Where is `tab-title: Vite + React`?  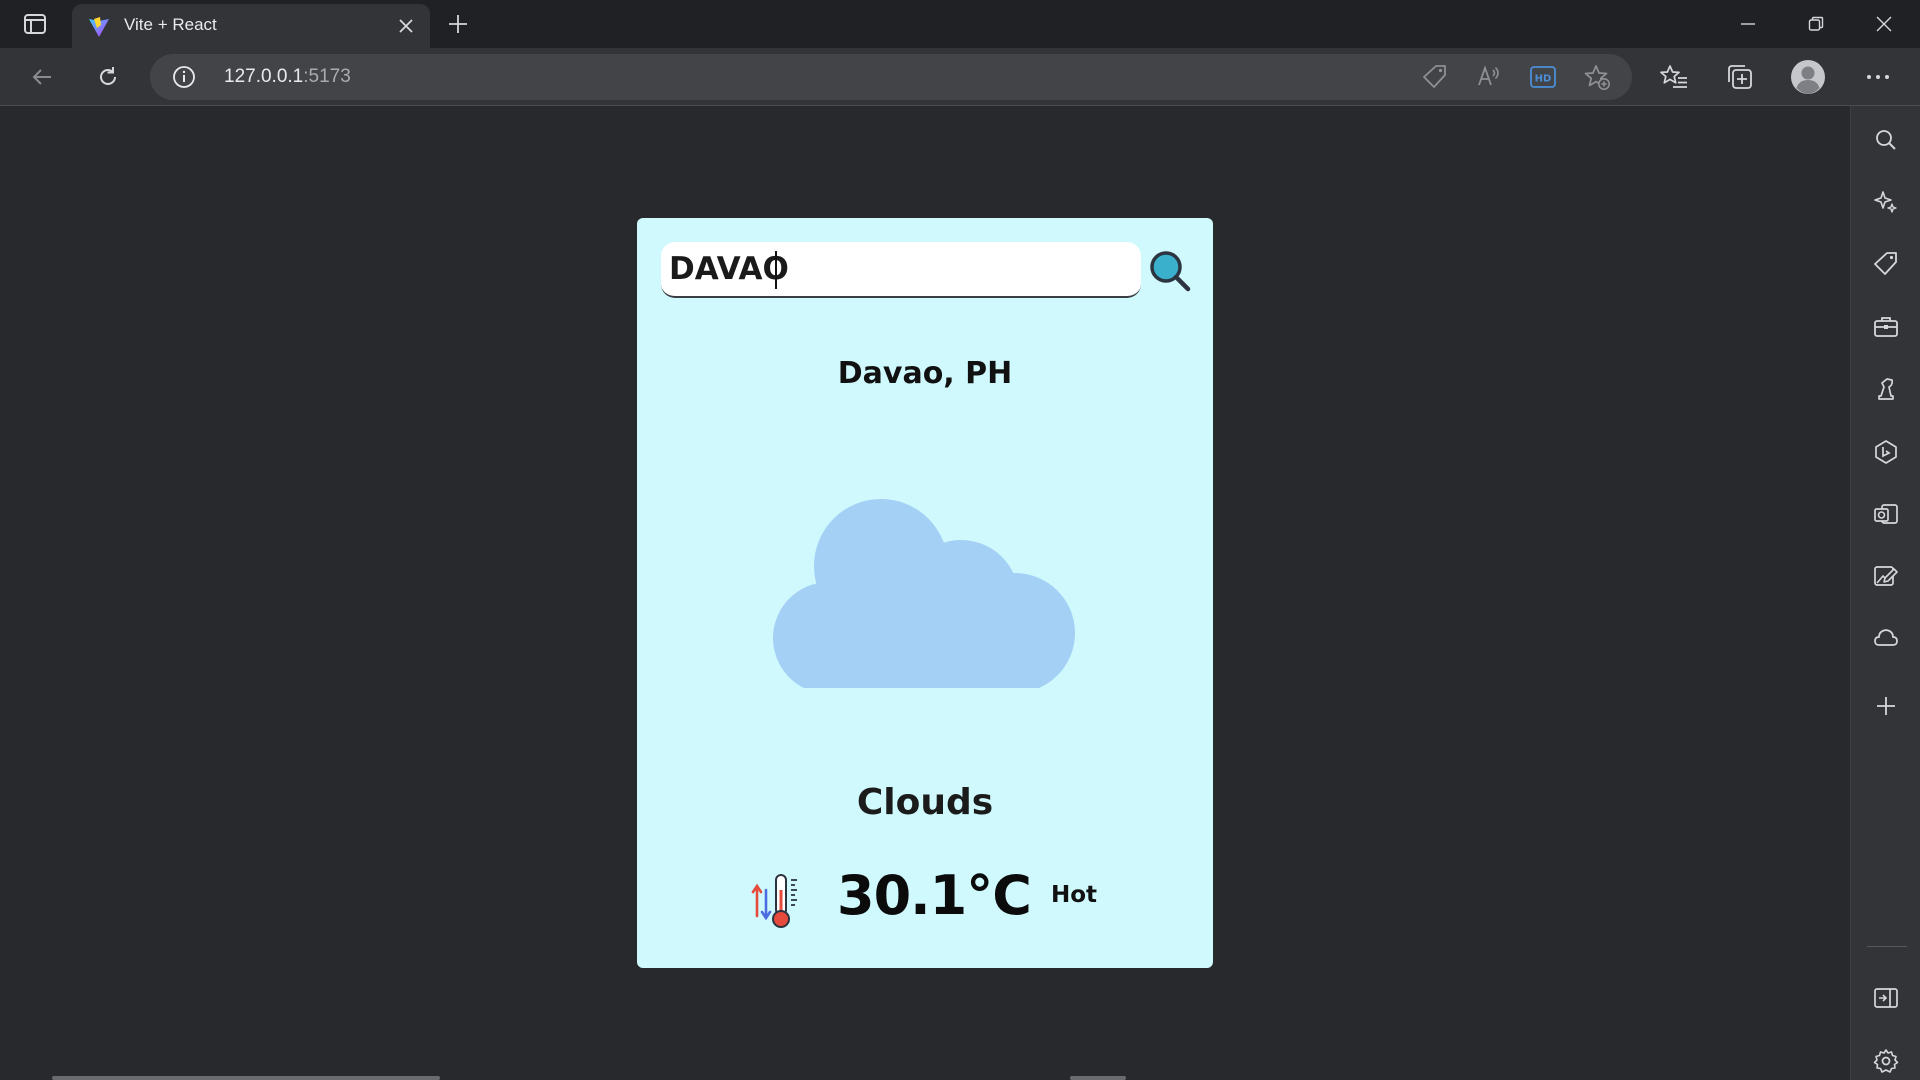
tab-title: Vite + React is located at coordinates (170, 24).